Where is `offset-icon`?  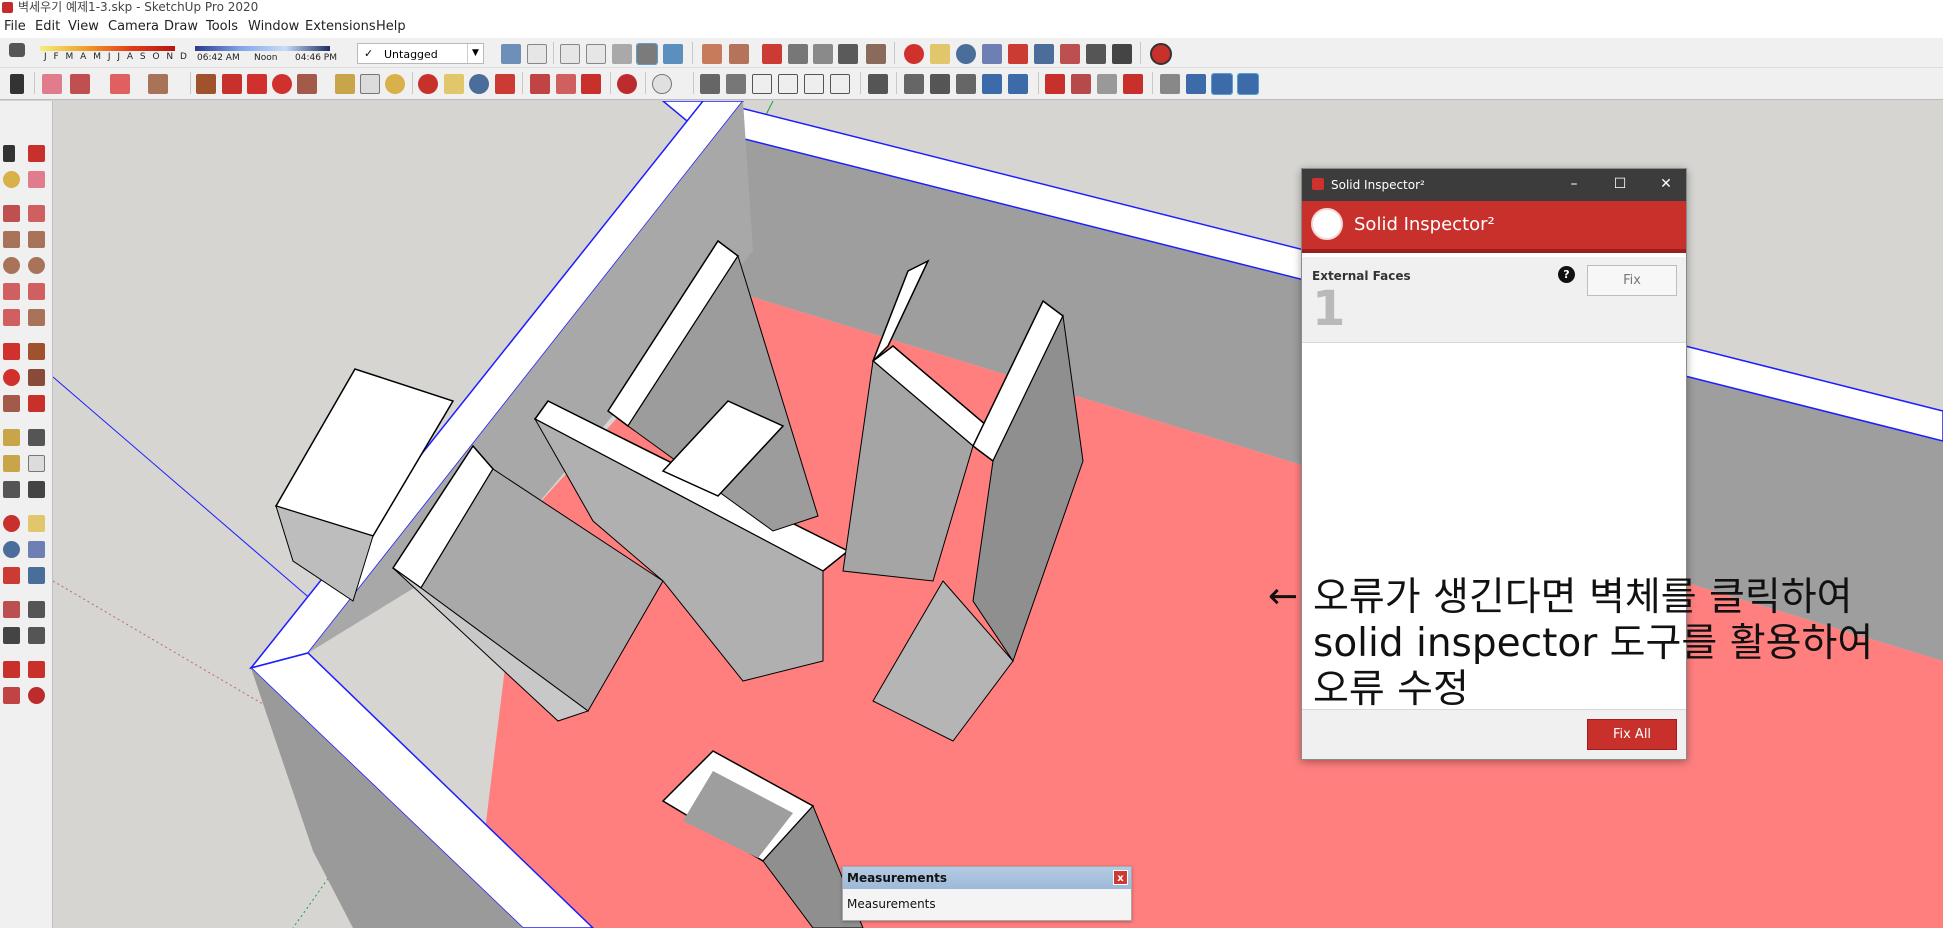 offset-icon is located at coordinates (36, 403).